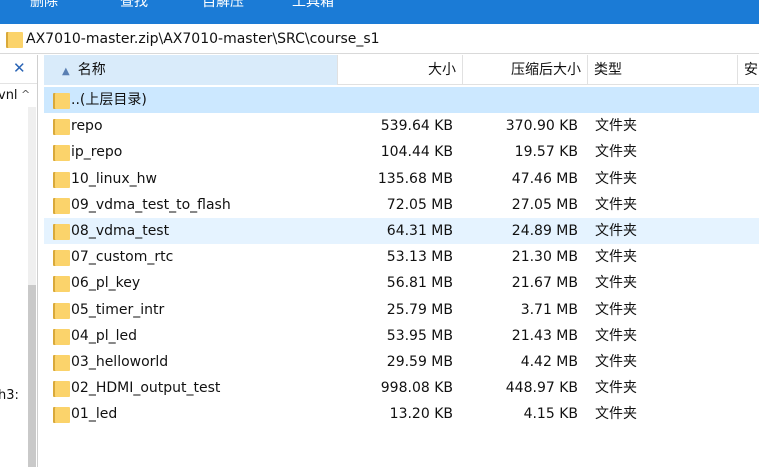 The width and height of the screenshot is (759, 467). Describe the element at coordinates (25, 94) in the screenshot. I see `scroll-up-icon: ^` at that location.